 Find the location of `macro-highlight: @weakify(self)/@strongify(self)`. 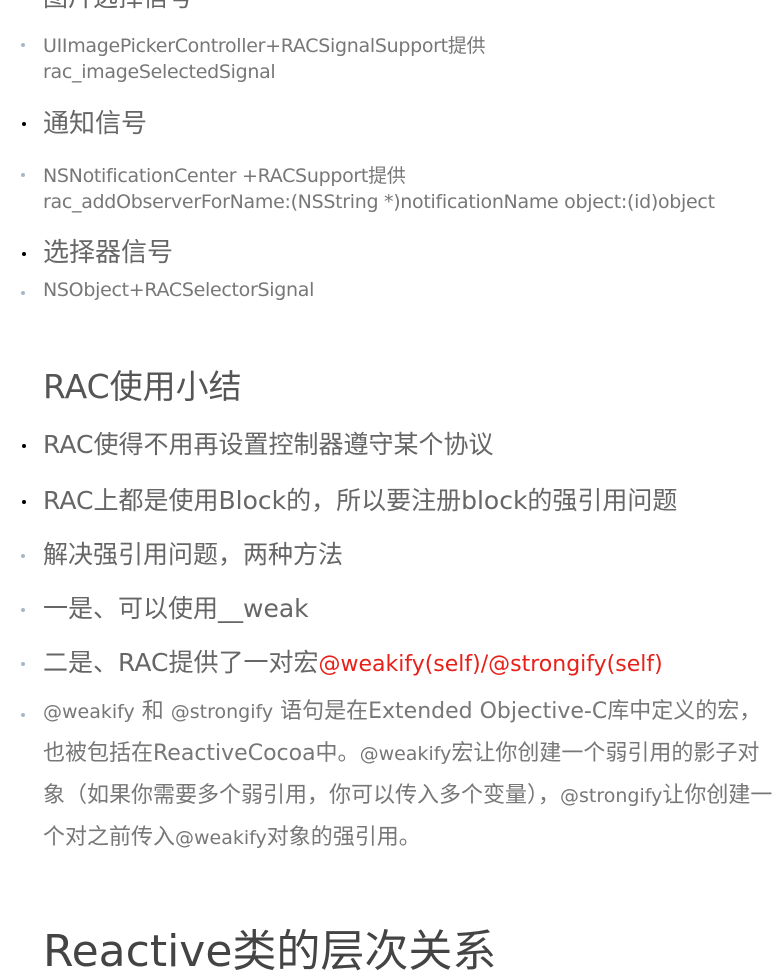

macro-highlight: @weakify(self)/@strongify(self) is located at coordinates (490, 664).